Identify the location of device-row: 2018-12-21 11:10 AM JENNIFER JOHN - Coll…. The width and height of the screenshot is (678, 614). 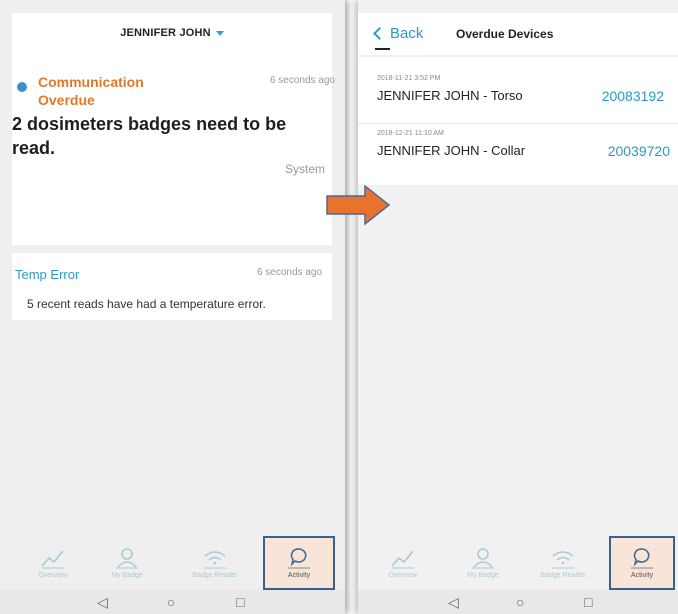
(518, 151).